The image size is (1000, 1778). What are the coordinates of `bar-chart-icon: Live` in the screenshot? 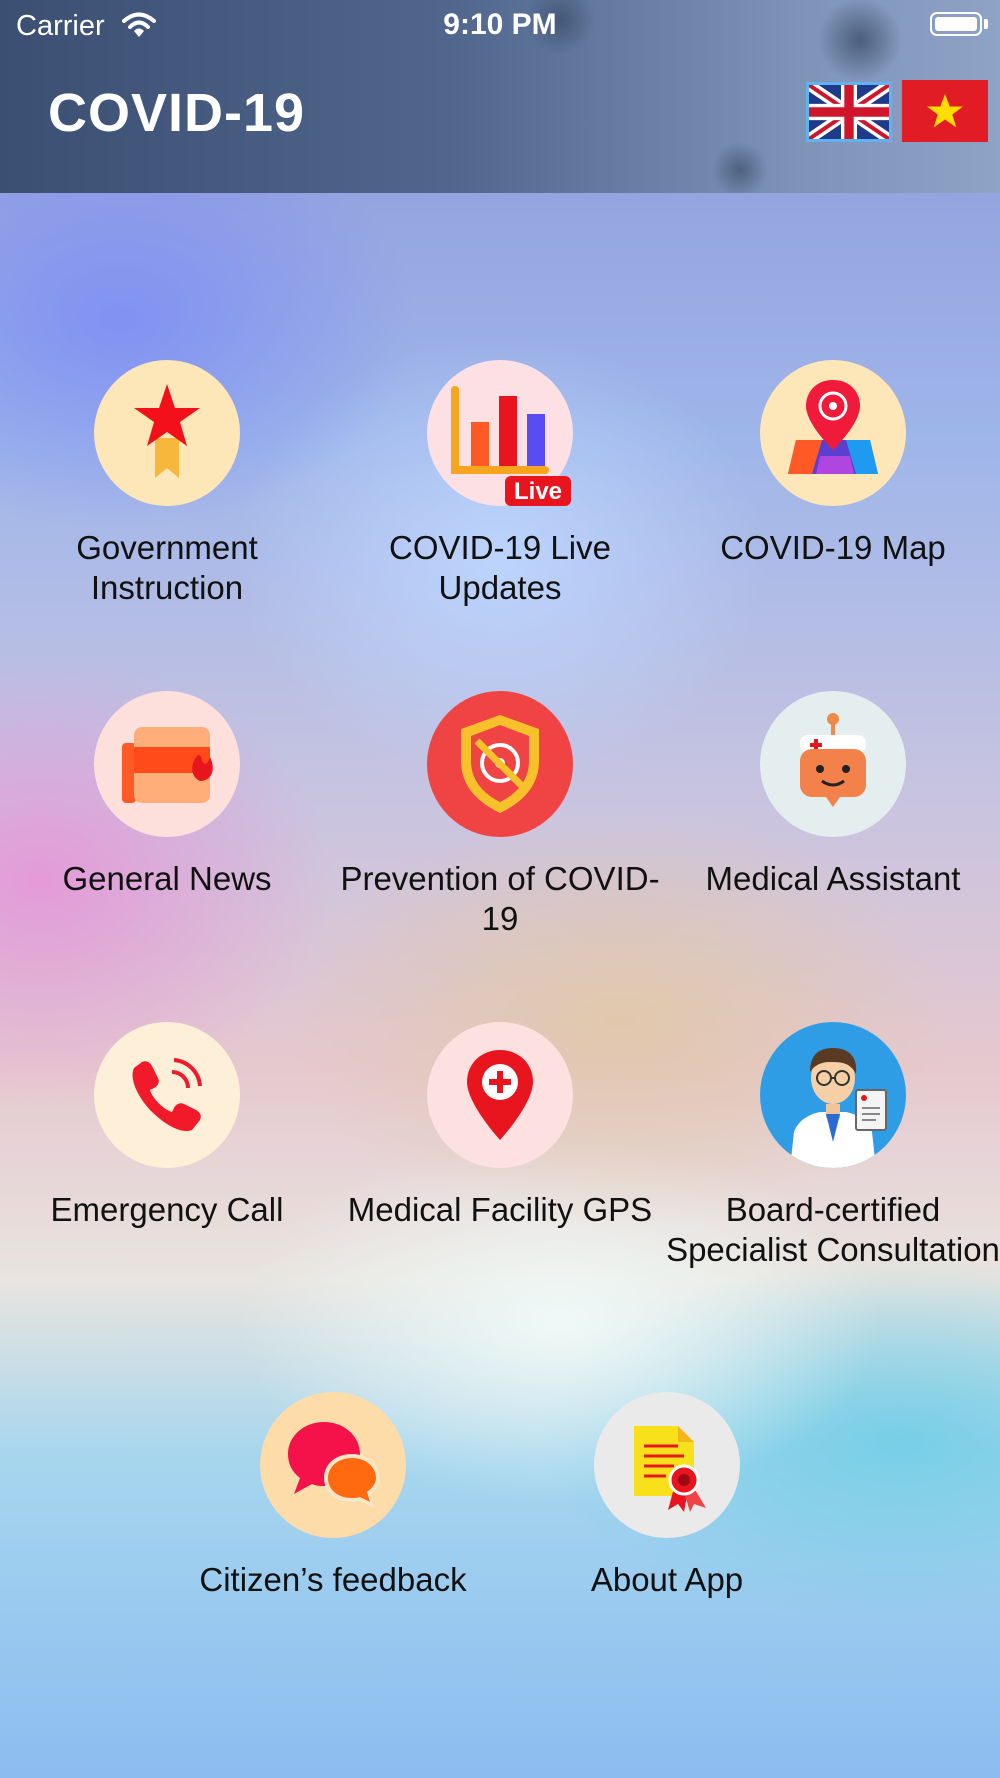 It's located at (500, 433).